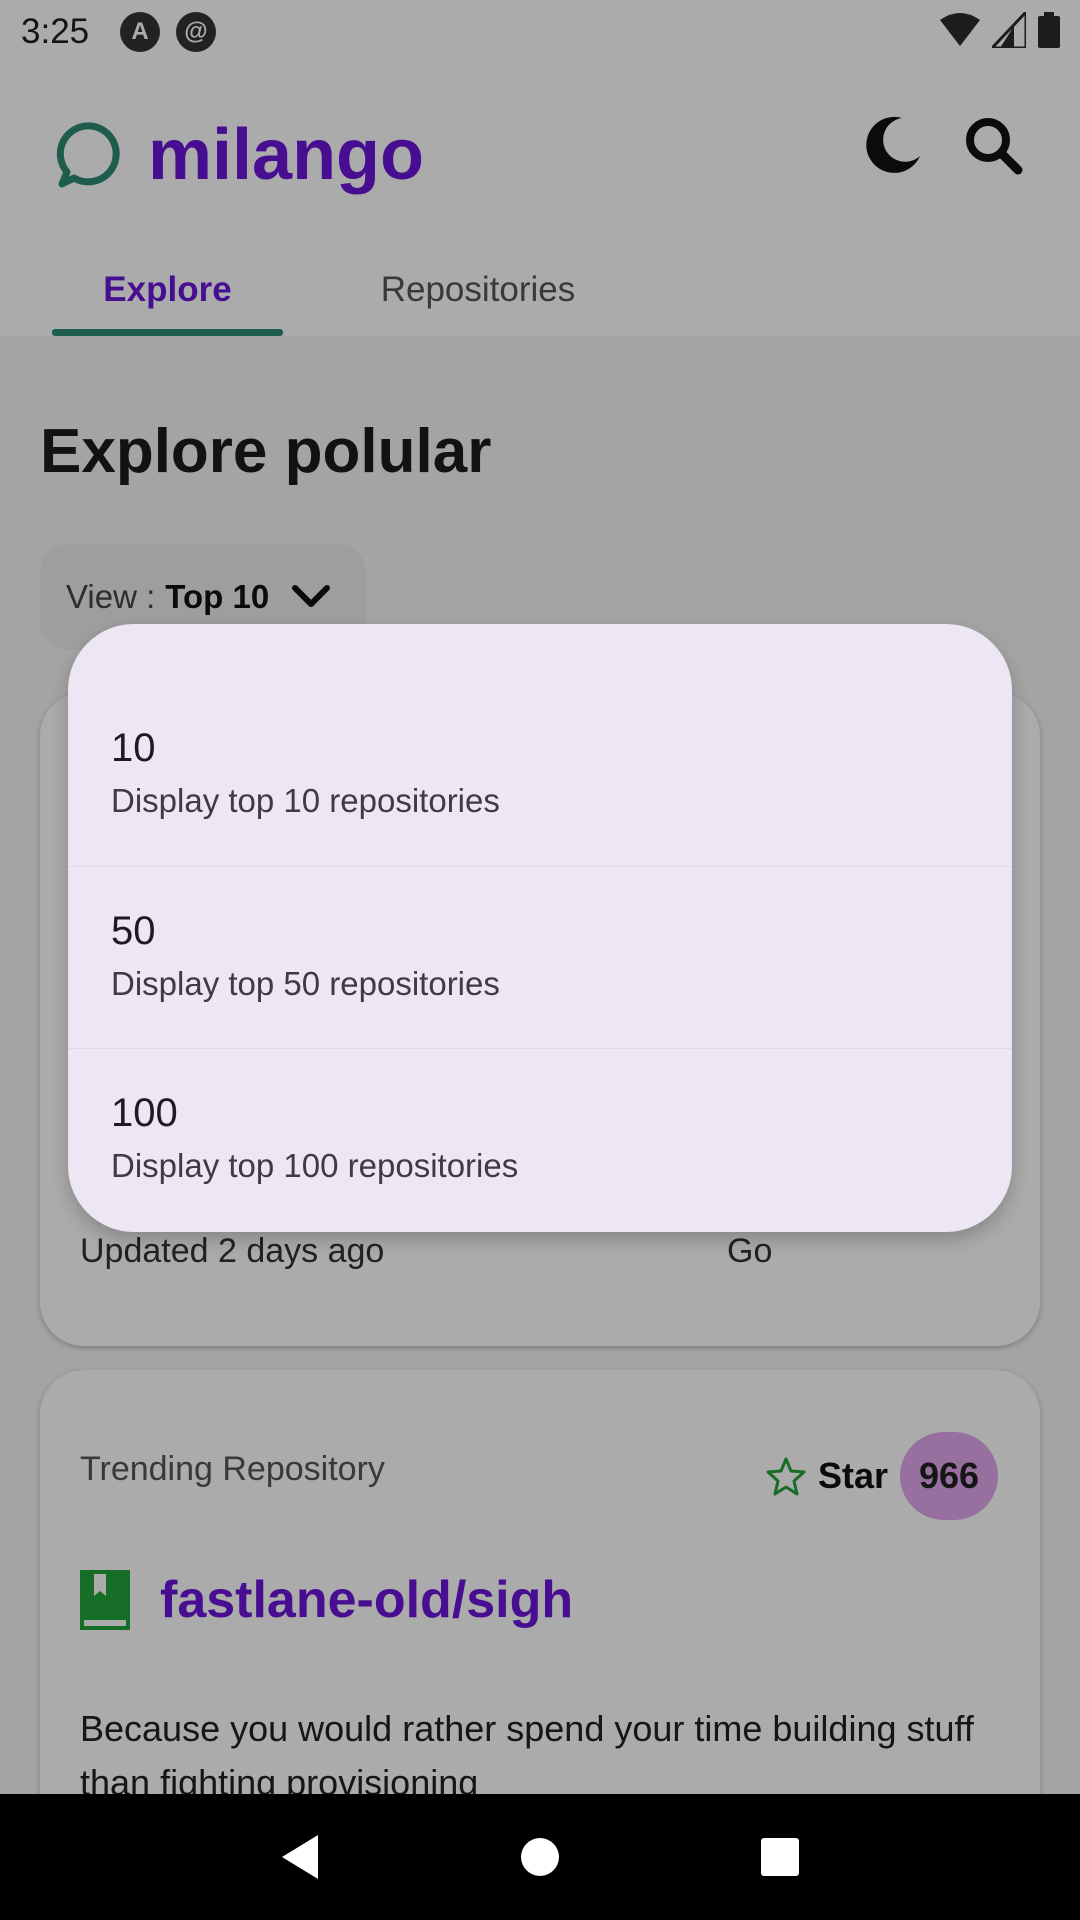 This screenshot has width=1080, height=1920. I want to click on menu-item-title: 10, so click(133, 748).